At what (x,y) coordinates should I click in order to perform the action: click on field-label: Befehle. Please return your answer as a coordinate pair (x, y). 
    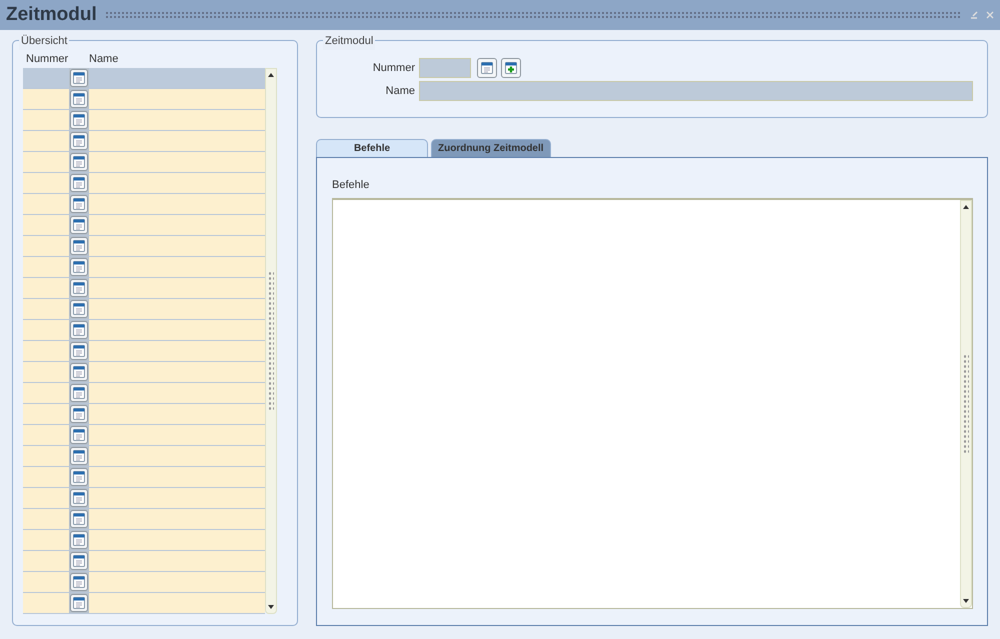
    Looking at the image, I should click on (351, 185).